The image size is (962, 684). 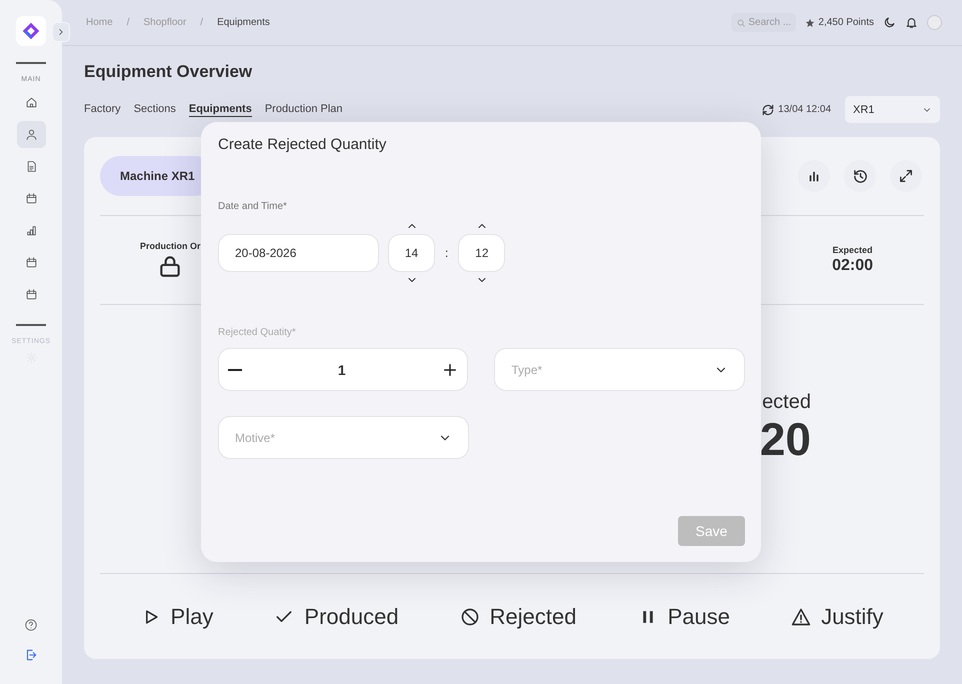 What do you see at coordinates (303, 144) in the screenshot?
I see `dialog-title: Create Rejected Quantity` at bounding box center [303, 144].